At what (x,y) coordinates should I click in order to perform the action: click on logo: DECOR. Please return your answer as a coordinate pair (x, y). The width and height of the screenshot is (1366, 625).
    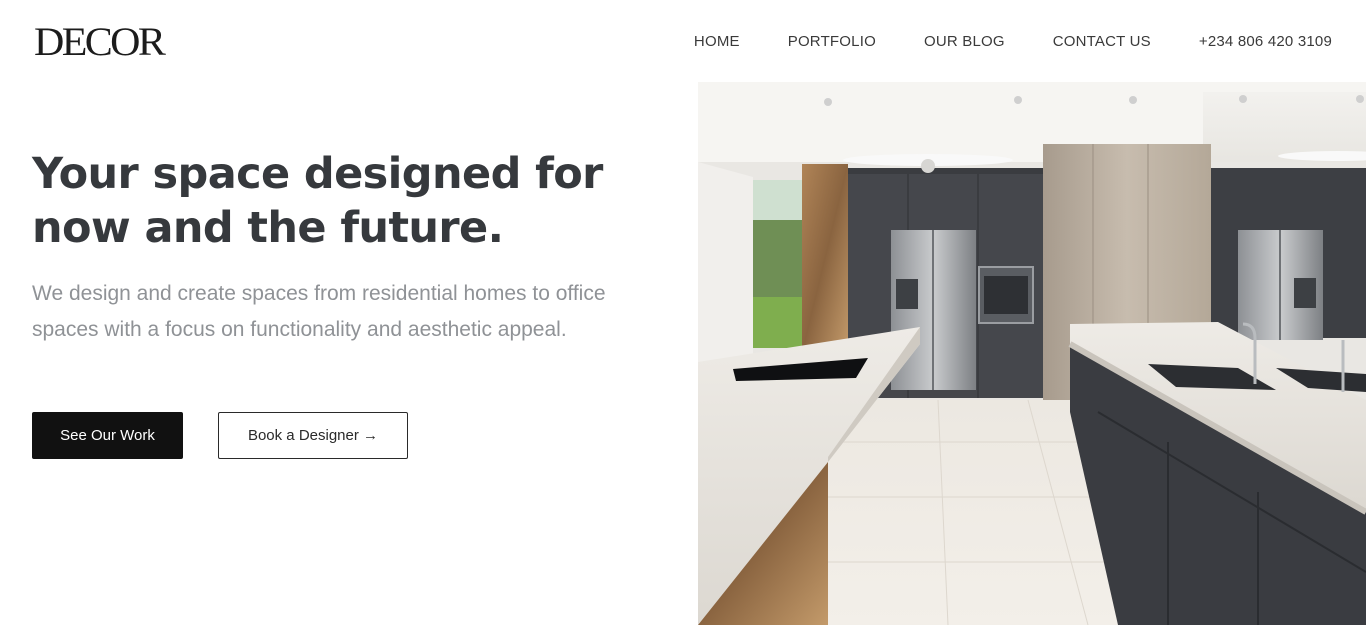
    Looking at the image, I should click on (100, 42).